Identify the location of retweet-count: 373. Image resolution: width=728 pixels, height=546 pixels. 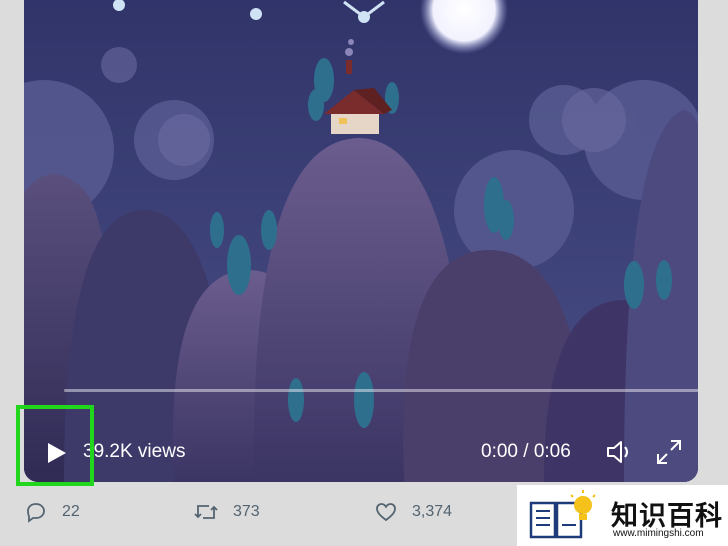
(246, 511).